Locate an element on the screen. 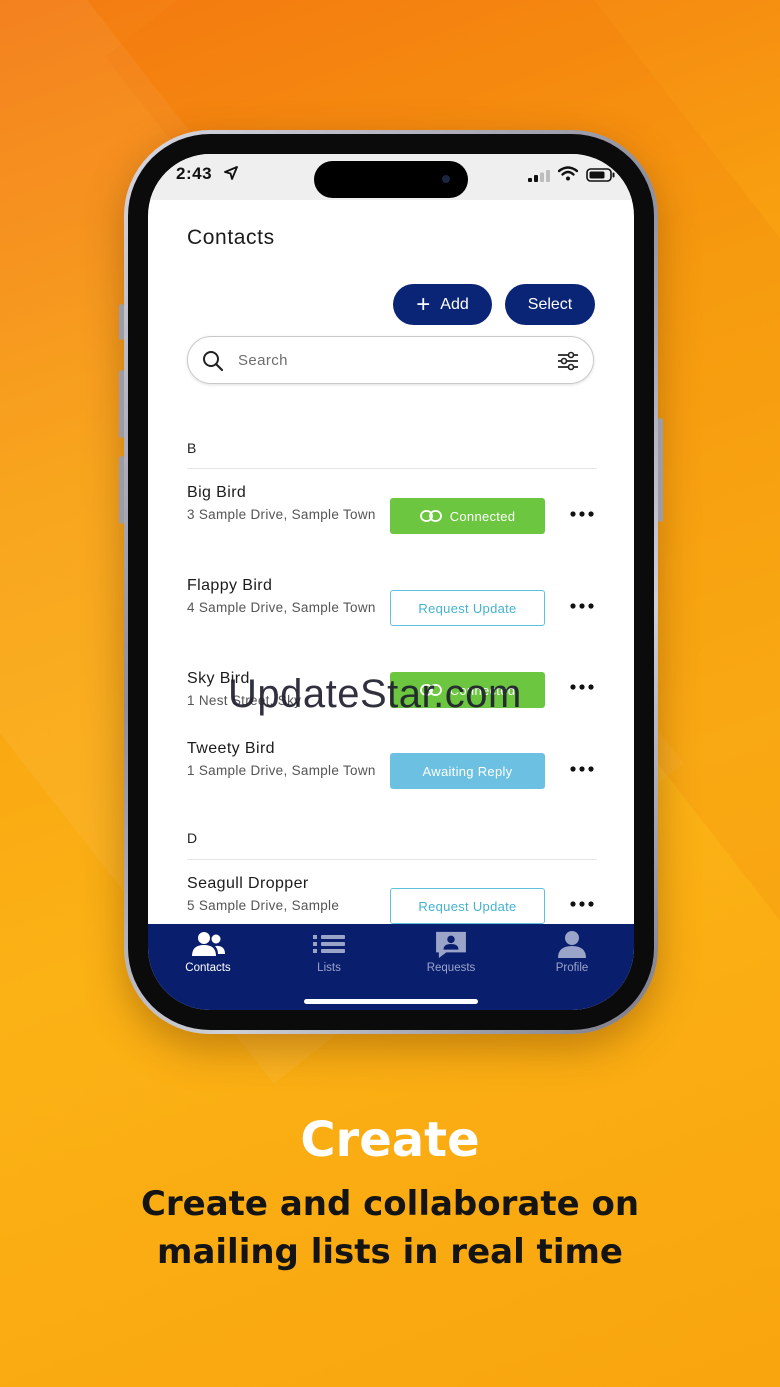  action-button is located at coordinates (121, 322).